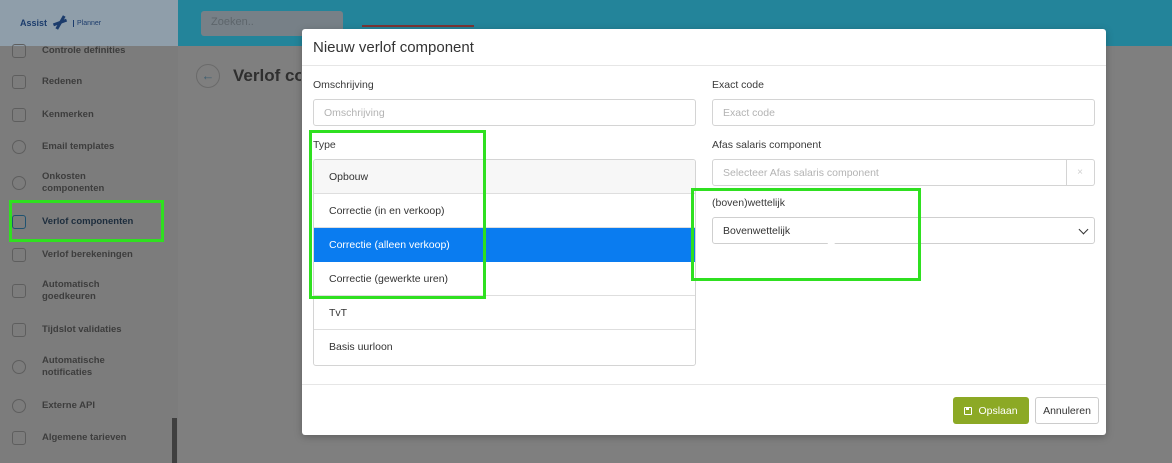 The width and height of the screenshot is (1172, 463). What do you see at coordinates (174, 440) in the screenshot?
I see `sidebar-scrollbar-thumb` at bounding box center [174, 440].